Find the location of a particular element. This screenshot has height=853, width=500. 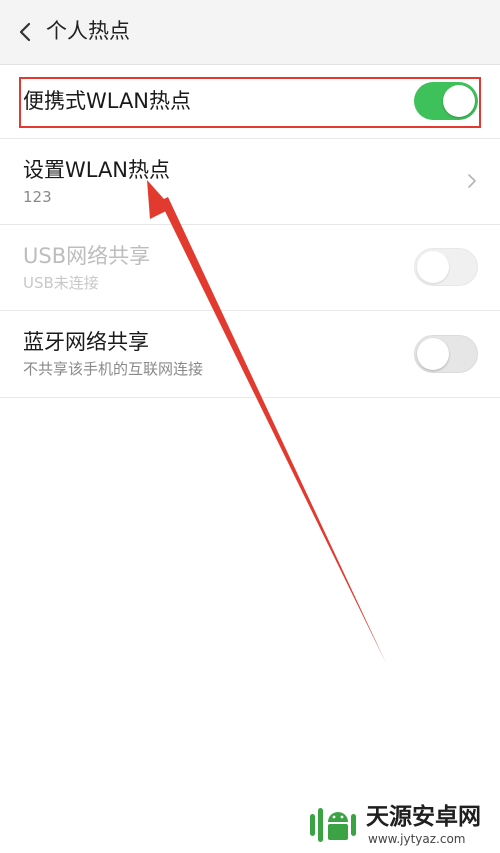

portable-hotspot-switch is located at coordinates (446, 101).